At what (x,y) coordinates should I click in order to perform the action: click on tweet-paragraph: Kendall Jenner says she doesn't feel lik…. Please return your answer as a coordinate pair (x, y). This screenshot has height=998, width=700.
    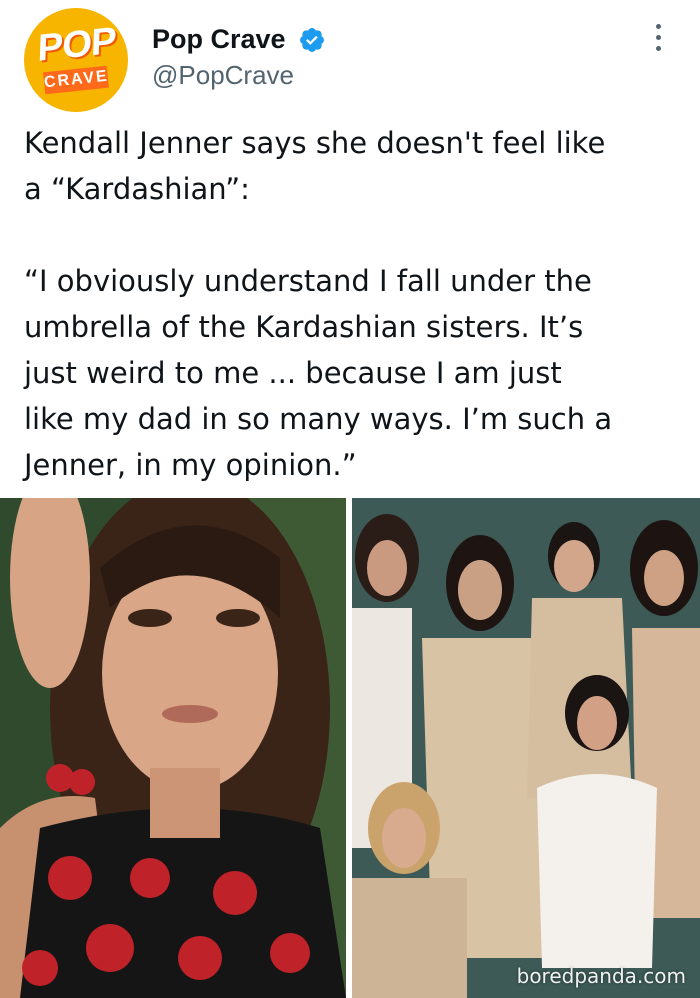
    Looking at the image, I should click on (315, 166).